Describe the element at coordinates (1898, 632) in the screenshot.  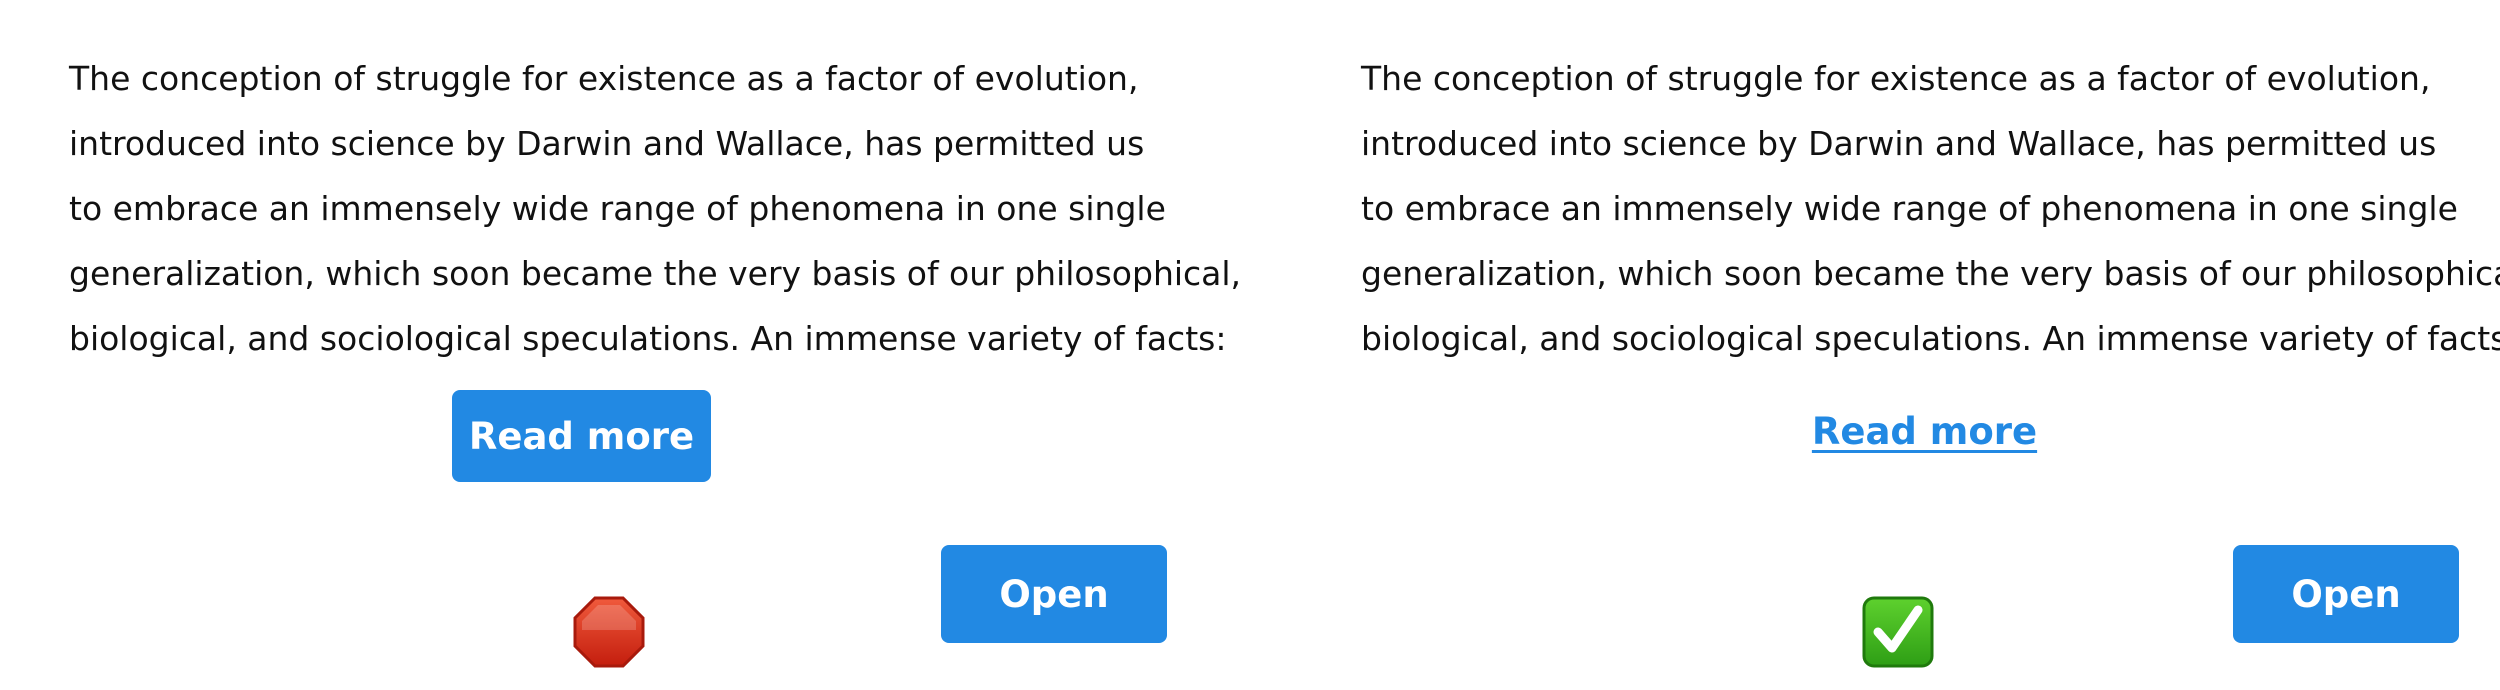
I see `check-mark-icon` at that location.